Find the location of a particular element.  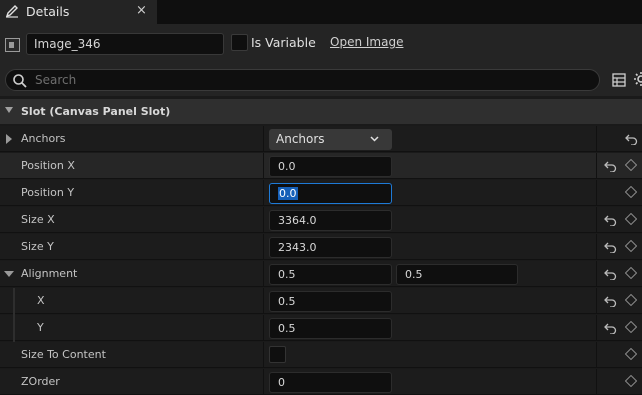

property-row-position-x: Position X 0.0 is located at coordinates (321, 166).